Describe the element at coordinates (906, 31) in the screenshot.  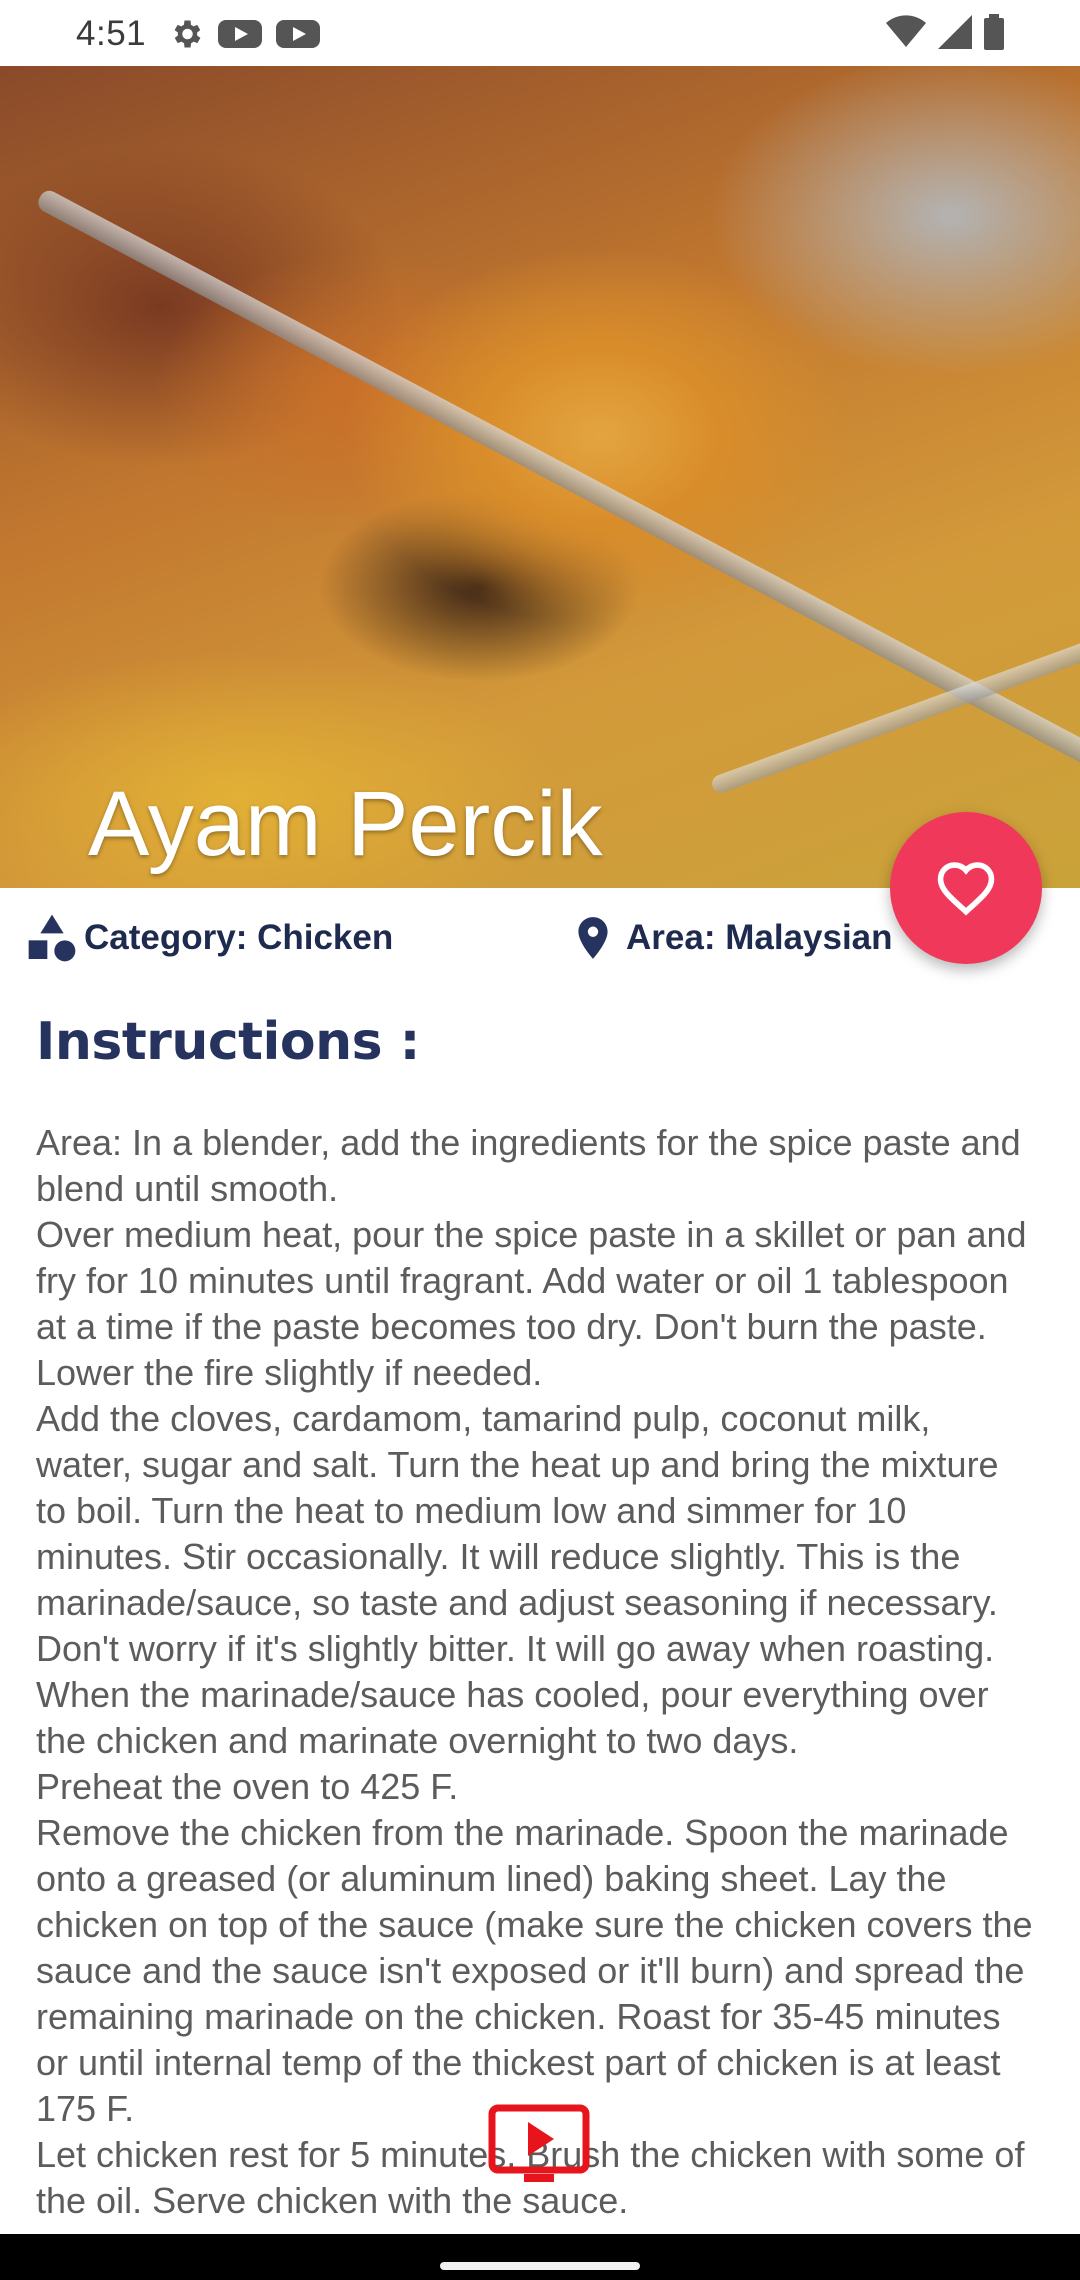
I see `wifi-icon` at that location.